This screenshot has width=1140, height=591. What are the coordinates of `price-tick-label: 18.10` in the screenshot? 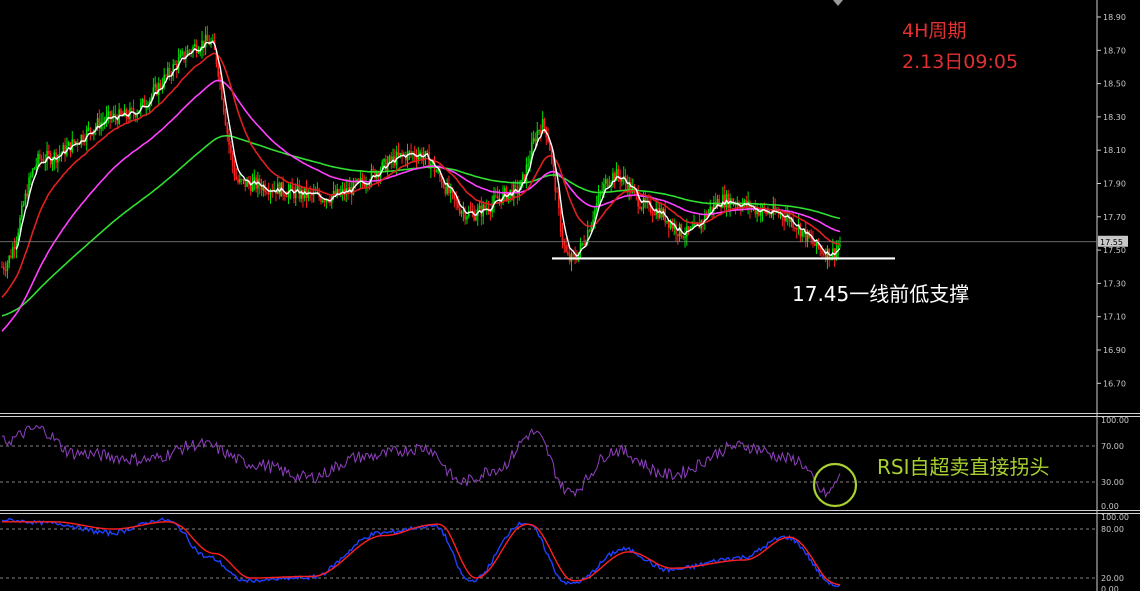 It's located at (1114, 150).